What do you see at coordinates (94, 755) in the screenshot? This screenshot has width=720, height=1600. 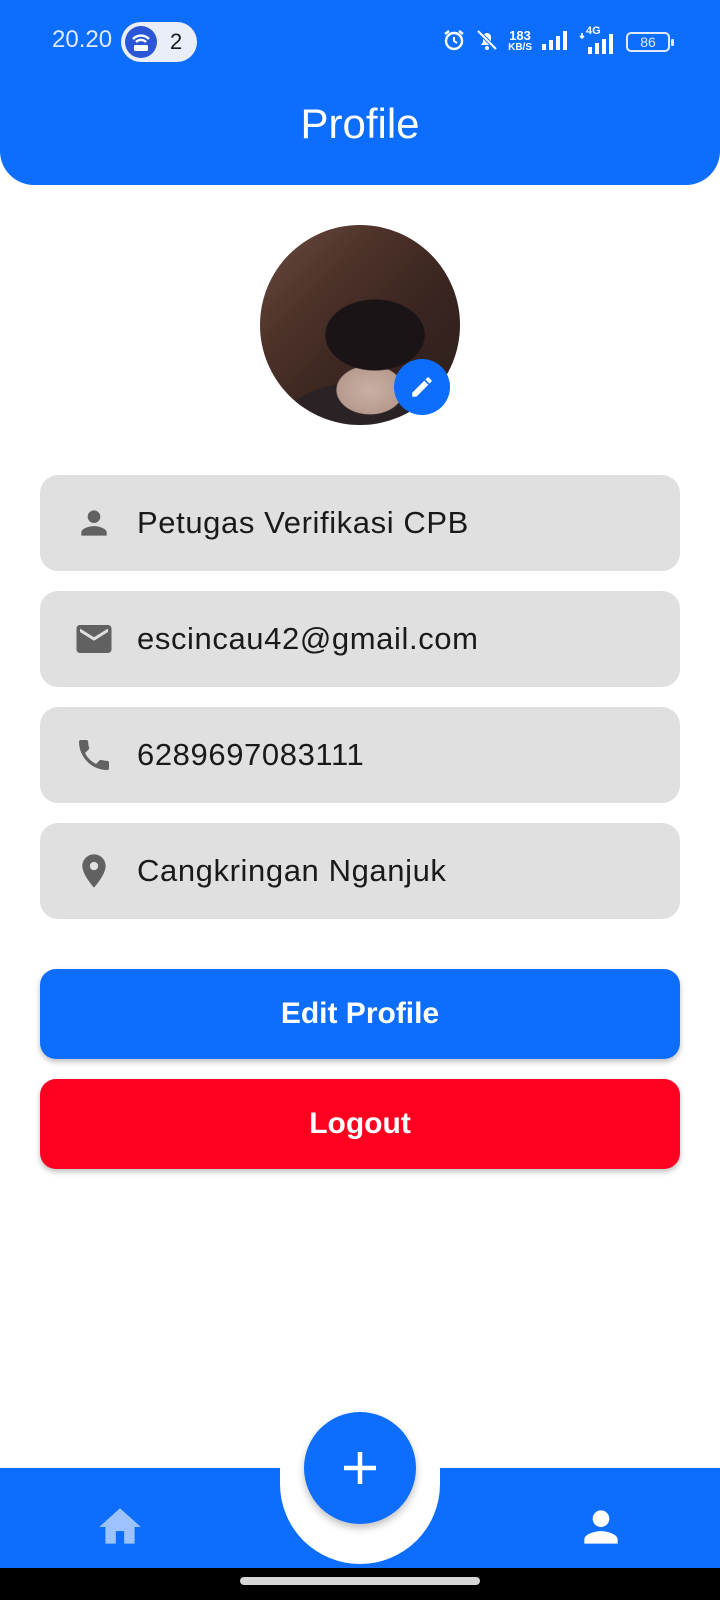 I see `phone-icon` at bounding box center [94, 755].